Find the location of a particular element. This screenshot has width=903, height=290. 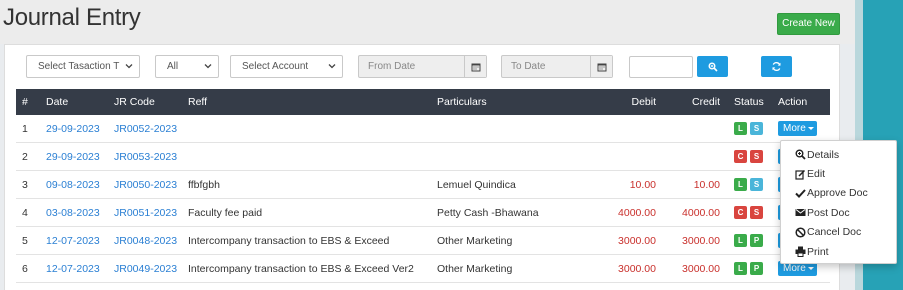

status-select: All is located at coordinates (187, 66).